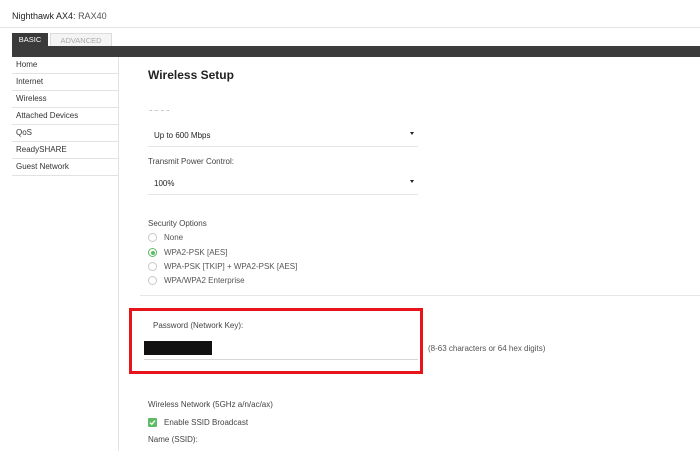  What do you see at coordinates (118, 254) in the screenshot?
I see `sidebar-divider` at bounding box center [118, 254].